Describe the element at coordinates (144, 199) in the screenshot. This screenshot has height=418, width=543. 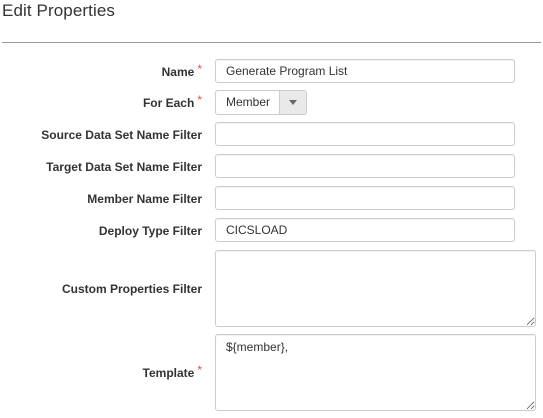
I see `member-filter-label: Member Name Filter` at that location.